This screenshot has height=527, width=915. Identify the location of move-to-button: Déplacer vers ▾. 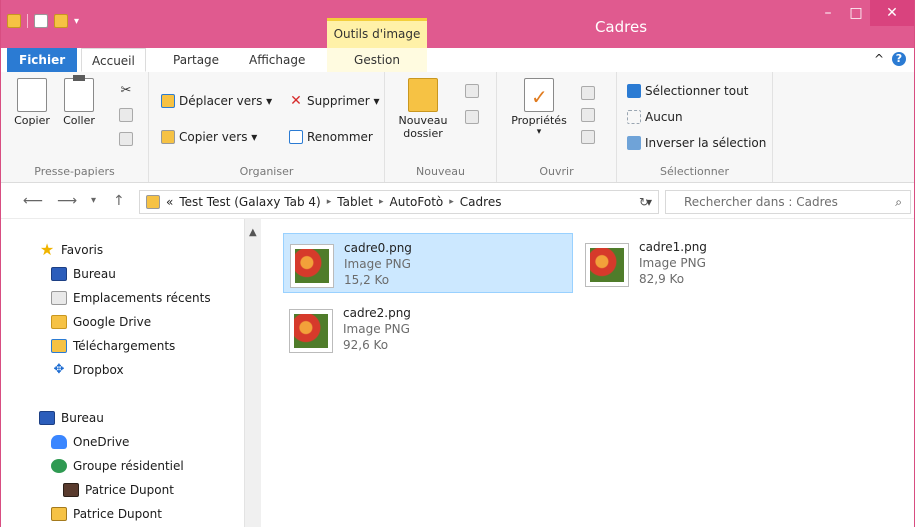
(216, 101).